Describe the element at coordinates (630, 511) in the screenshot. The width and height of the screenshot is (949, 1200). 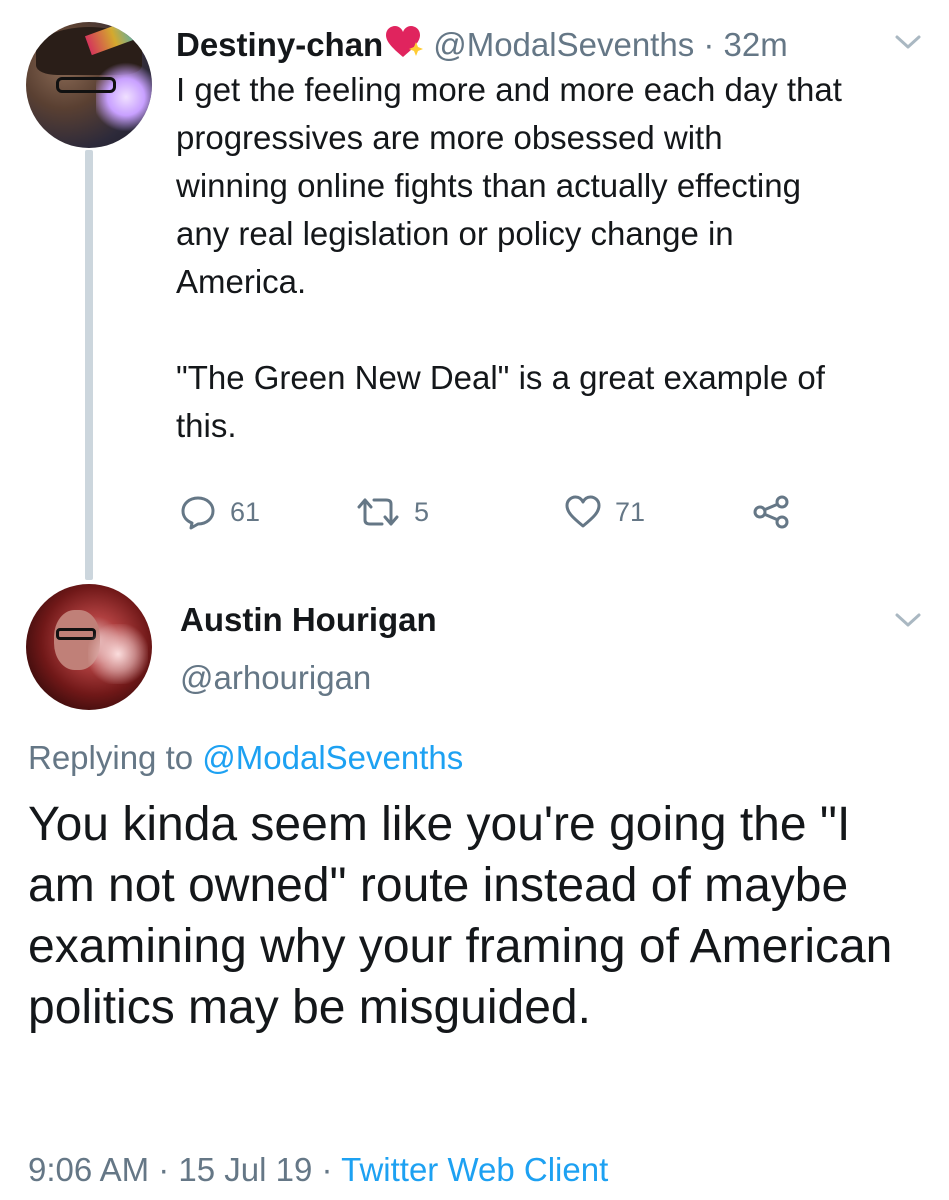
I see `like-count: 71` at that location.